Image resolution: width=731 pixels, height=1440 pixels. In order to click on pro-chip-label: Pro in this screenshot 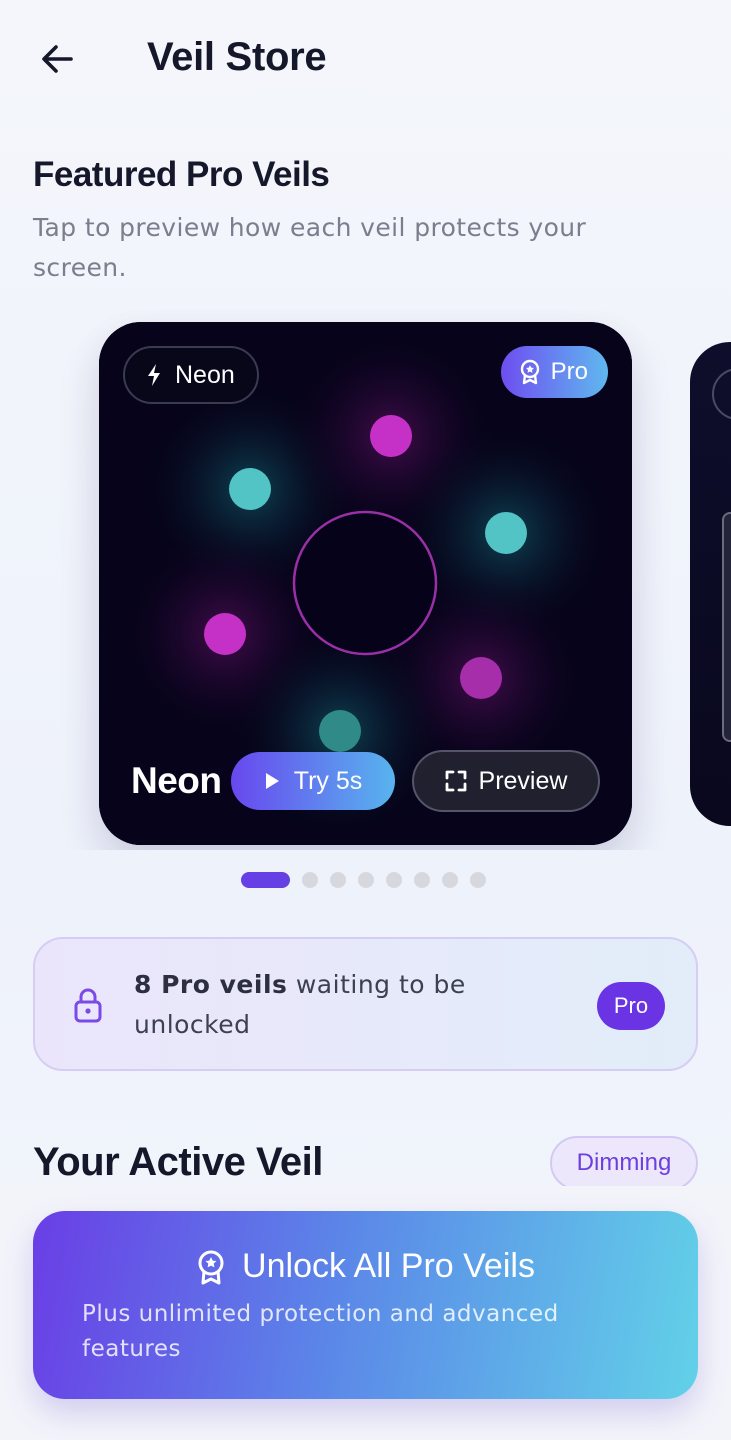, I will do `click(569, 371)`.